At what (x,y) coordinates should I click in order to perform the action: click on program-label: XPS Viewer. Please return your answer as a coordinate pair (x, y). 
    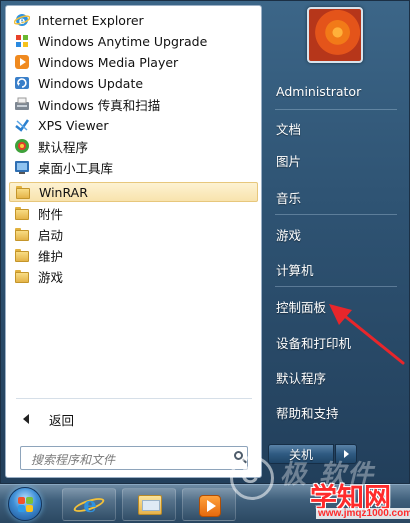
    Looking at the image, I should click on (73, 125).